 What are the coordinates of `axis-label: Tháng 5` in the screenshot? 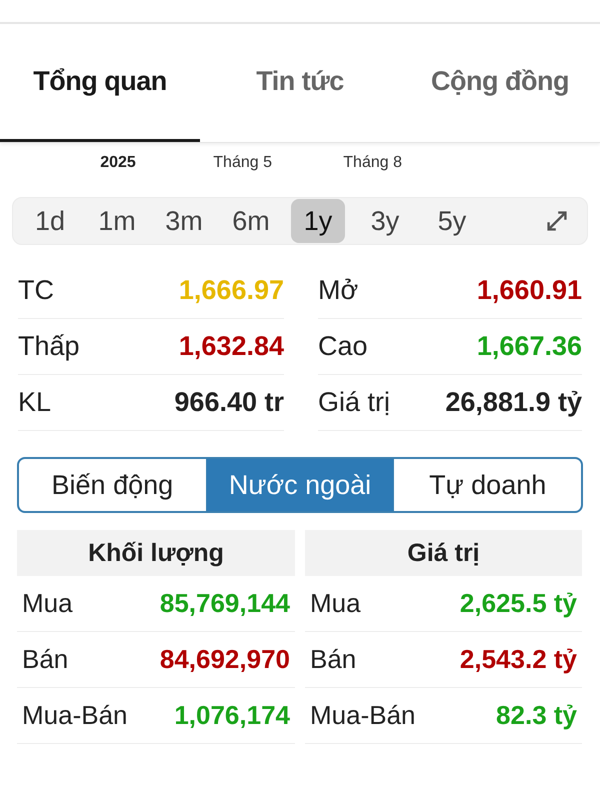 It's located at (242, 163).